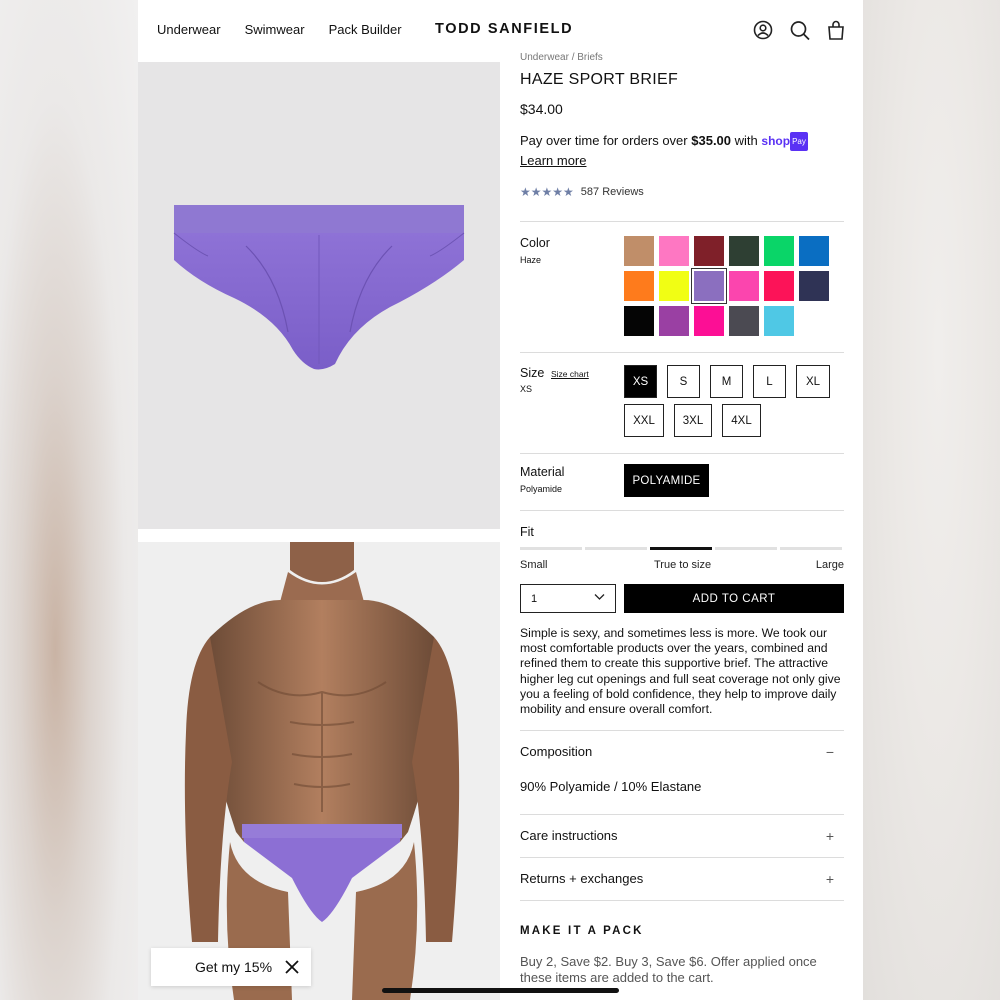 This screenshot has height=1000, width=1000. Describe the element at coordinates (542, 472) in the screenshot. I see `material-label: Material` at that location.